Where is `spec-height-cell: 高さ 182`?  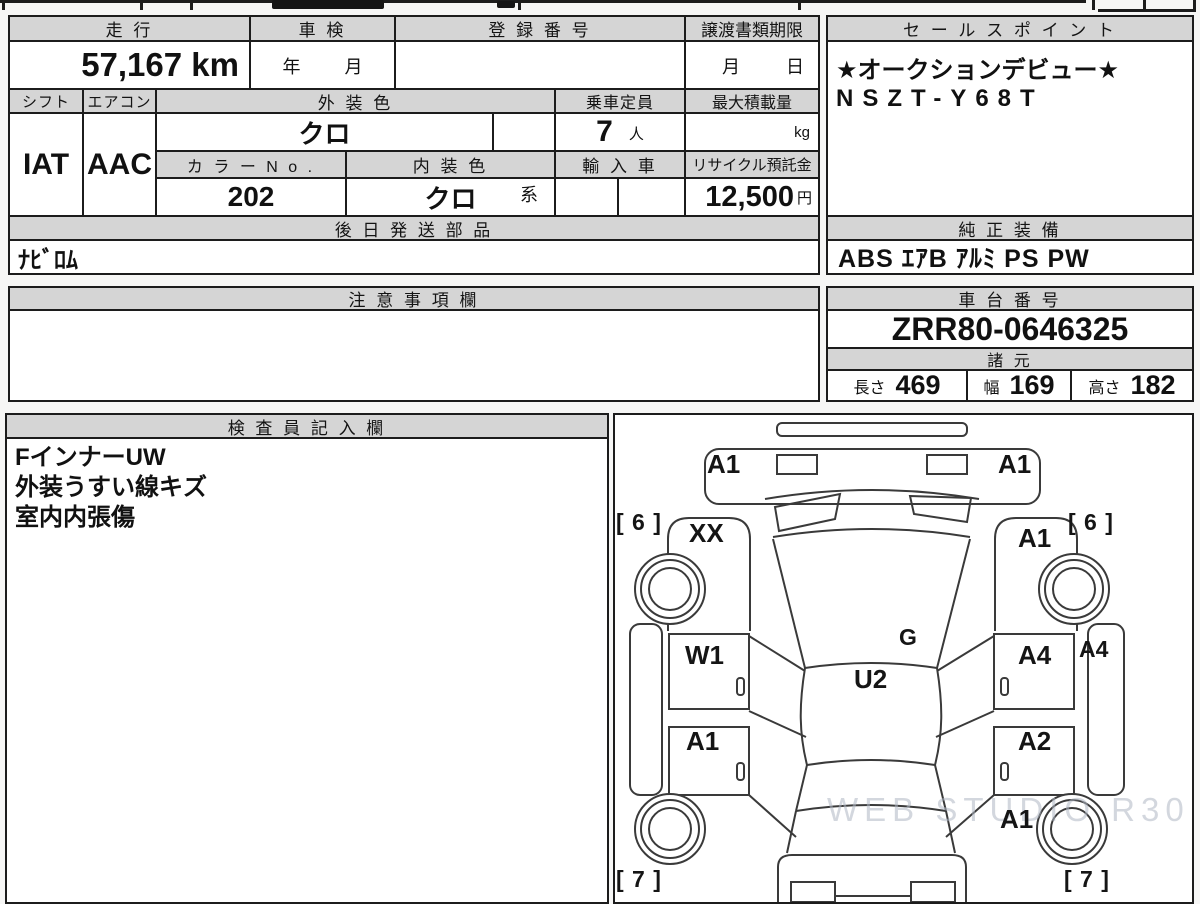
spec-height-cell: 高さ 182 is located at coordinates (1132, 385).